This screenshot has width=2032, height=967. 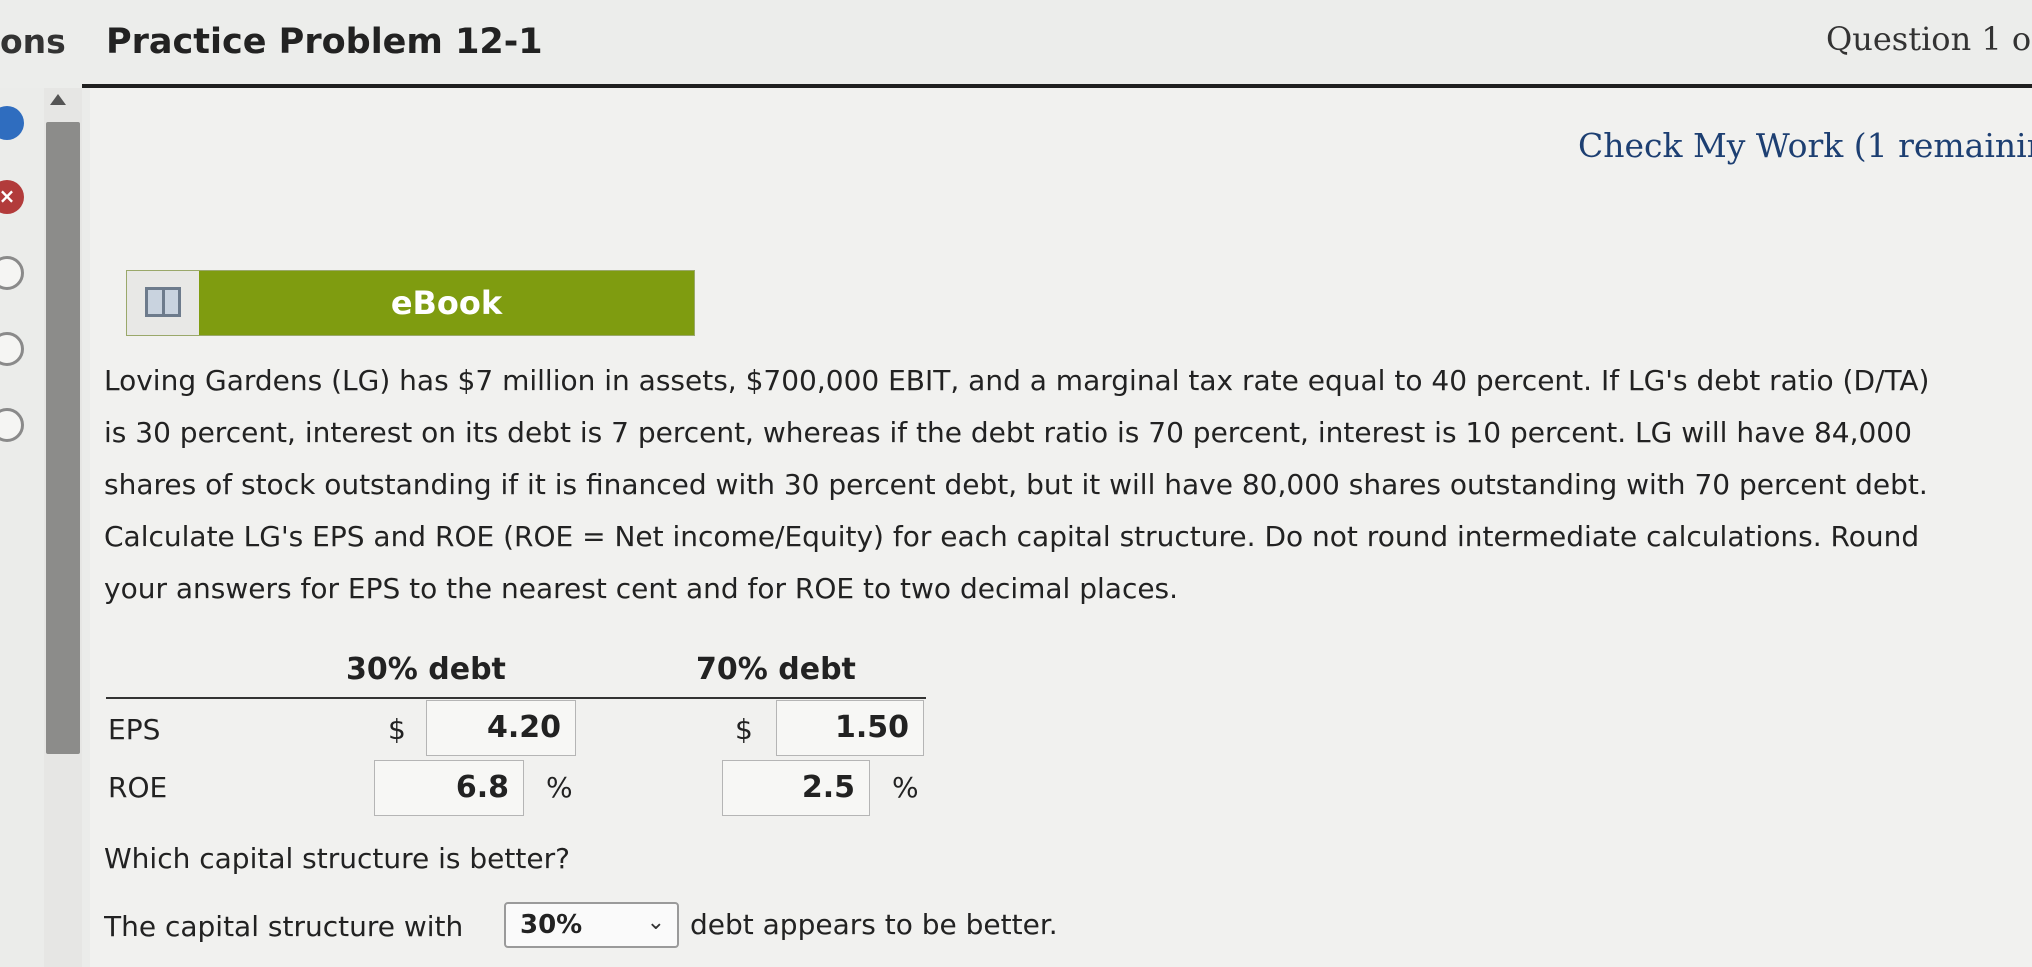 What do you see at coordinates (337, 858) in the screenshot?
I see `question-better-structure: Which capital structure is better?` at bounding box center [337, 858].